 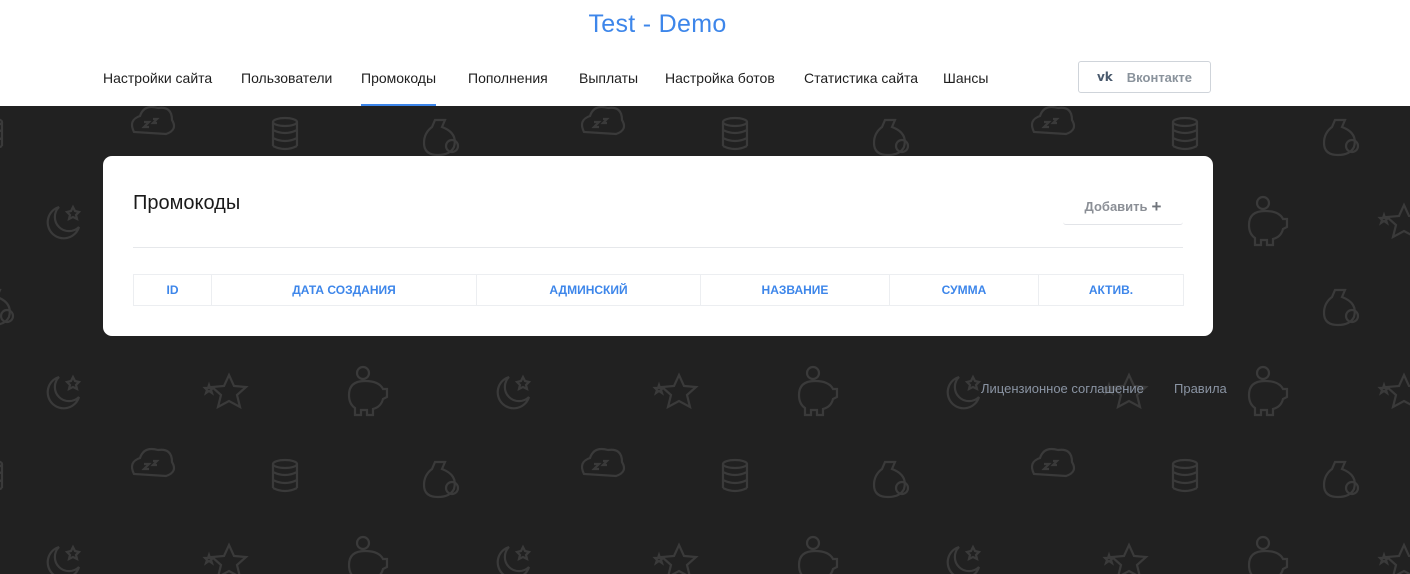 I want to click on rules-link: Правила, so click(x=1200, y=388).